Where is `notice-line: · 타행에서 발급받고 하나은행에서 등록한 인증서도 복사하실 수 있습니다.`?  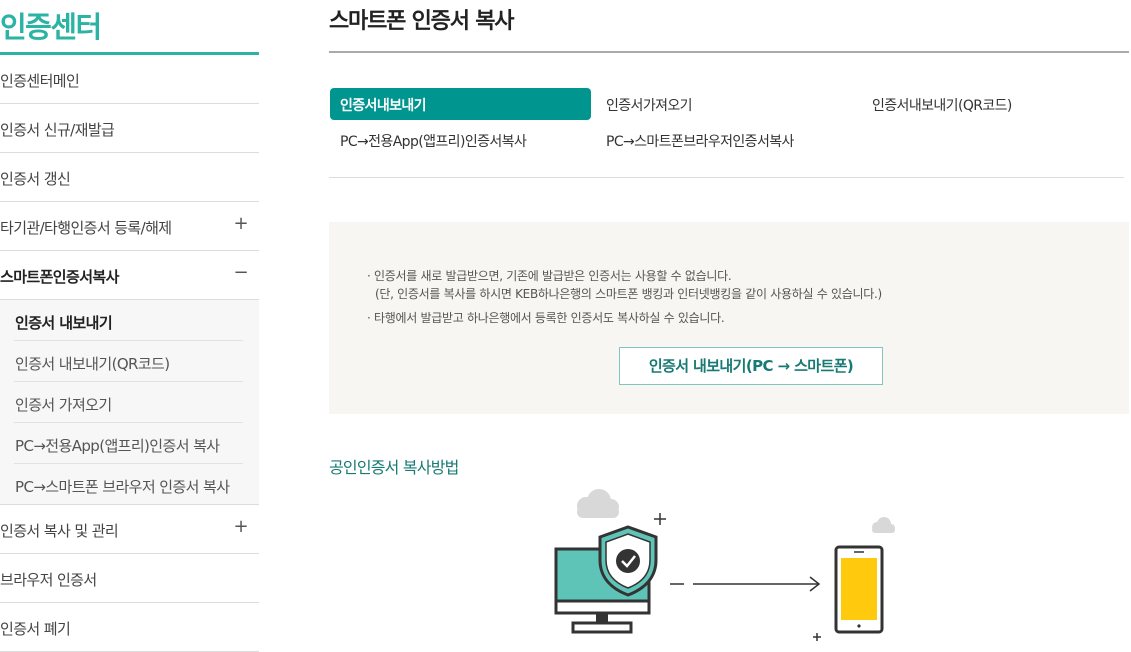
notice-line: · 타행에서 발급받고 하나은행에서 등록한 인증서도 복사하실 수 있습니다. is located at coordinates (546, 318).